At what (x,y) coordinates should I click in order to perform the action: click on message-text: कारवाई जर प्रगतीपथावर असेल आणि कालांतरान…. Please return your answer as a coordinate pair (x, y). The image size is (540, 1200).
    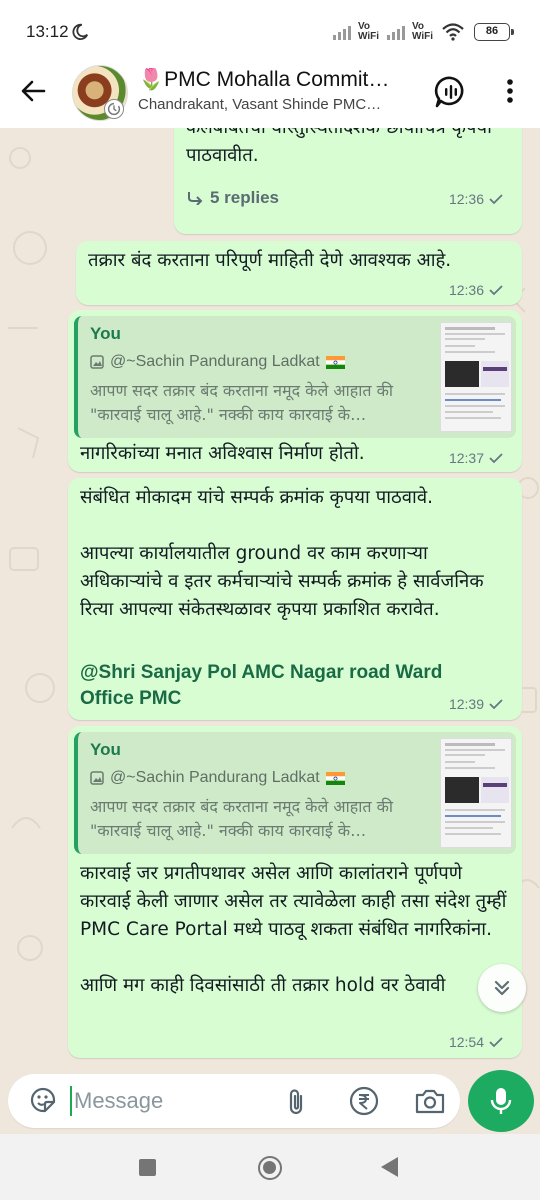
    Looking at the image, I should click on (293, 929).